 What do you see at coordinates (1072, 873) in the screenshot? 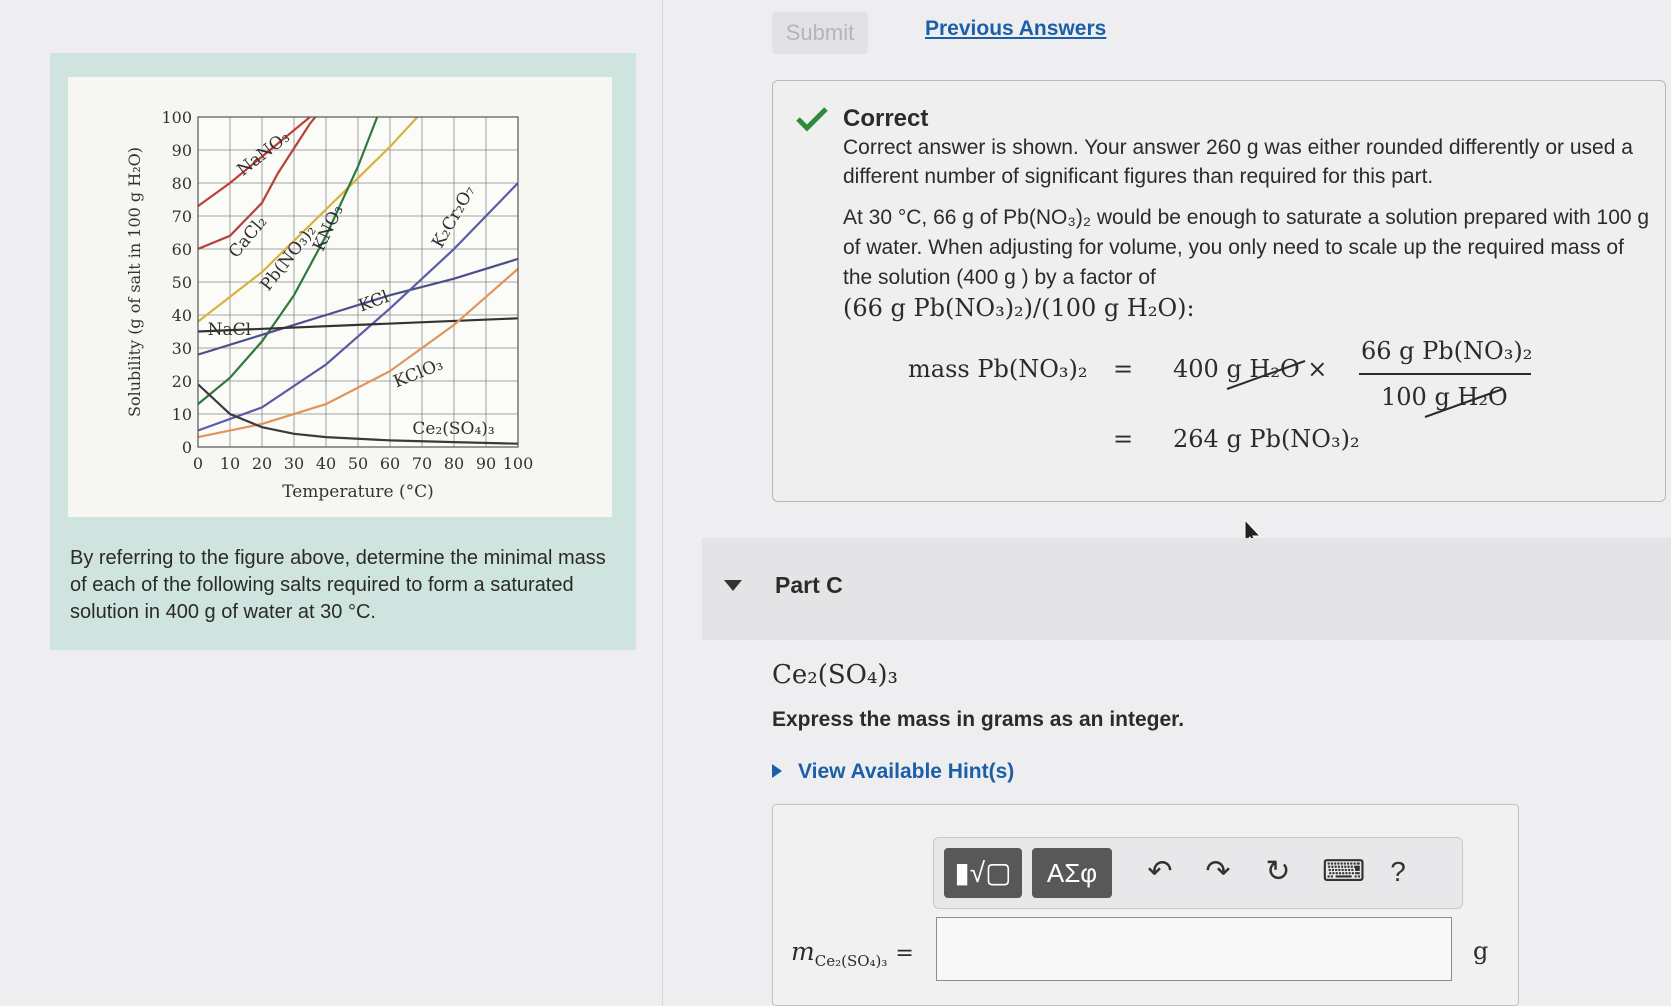
I see `symbols-button: ΑΣφ` at bounding box center [1072, 873].